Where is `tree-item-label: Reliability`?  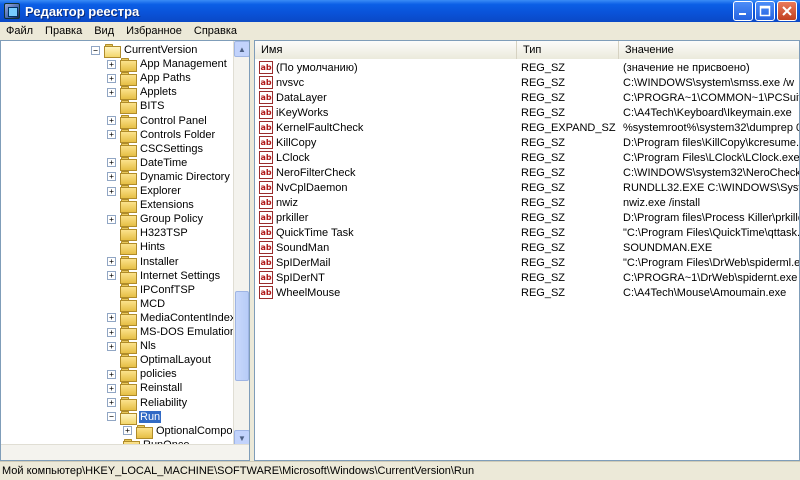 tree-item-label: Reliability is located at coordinates (164, 402).